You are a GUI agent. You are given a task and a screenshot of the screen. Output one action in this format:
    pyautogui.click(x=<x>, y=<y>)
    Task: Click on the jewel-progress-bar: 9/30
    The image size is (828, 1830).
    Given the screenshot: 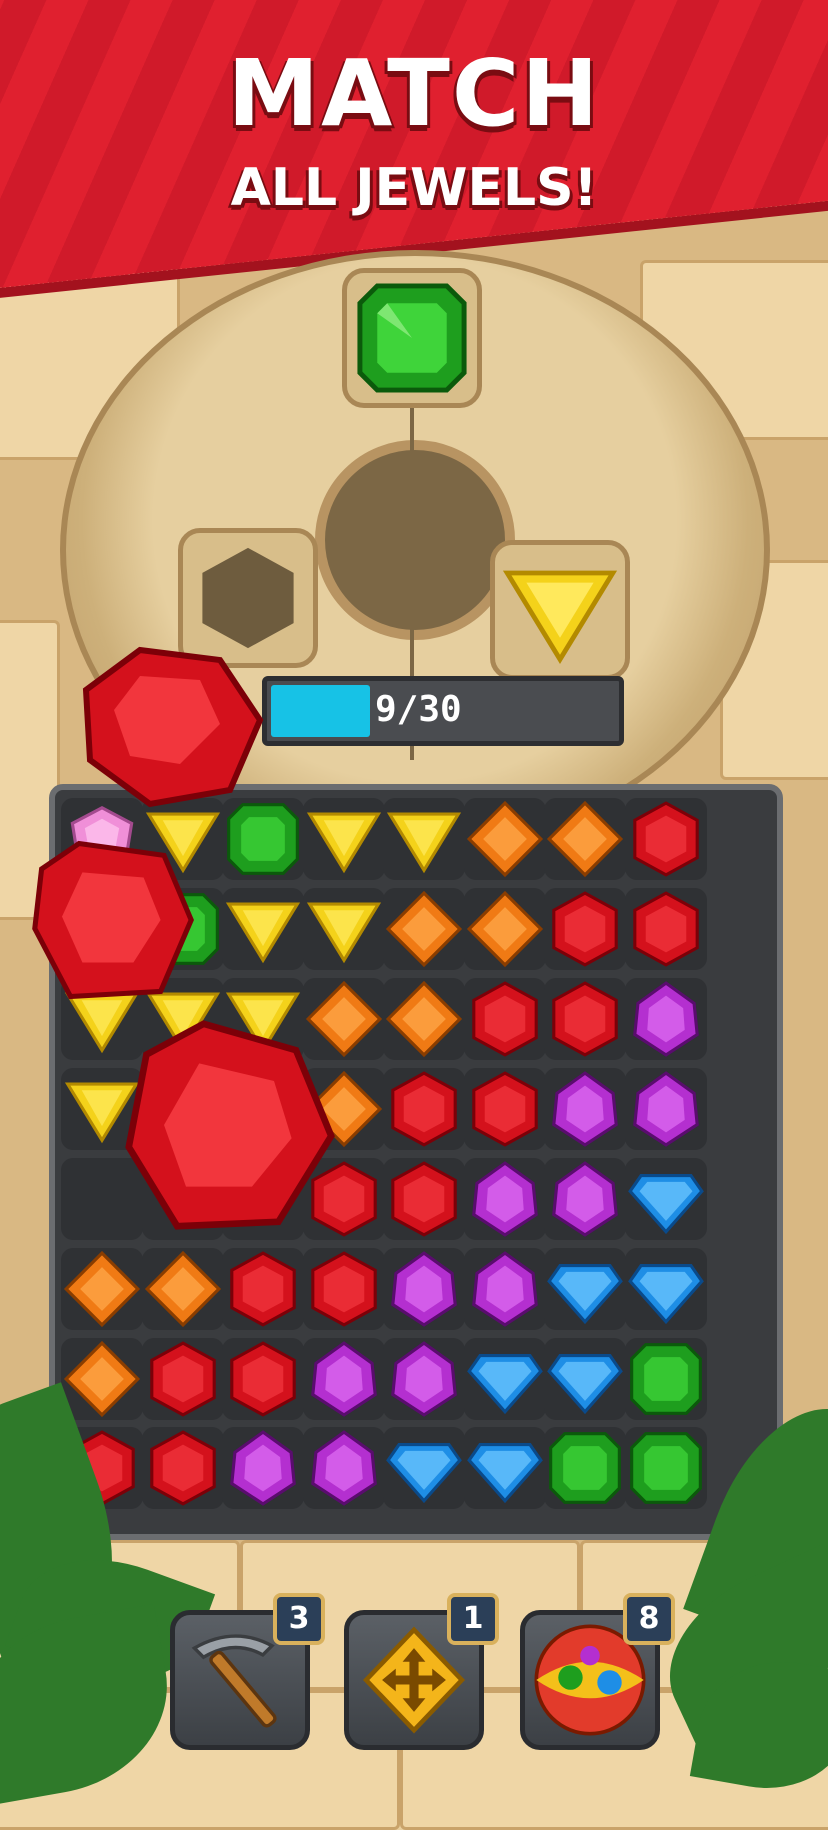 What is the action you would take?
    pyautogui.click(x=443, y=711)
    